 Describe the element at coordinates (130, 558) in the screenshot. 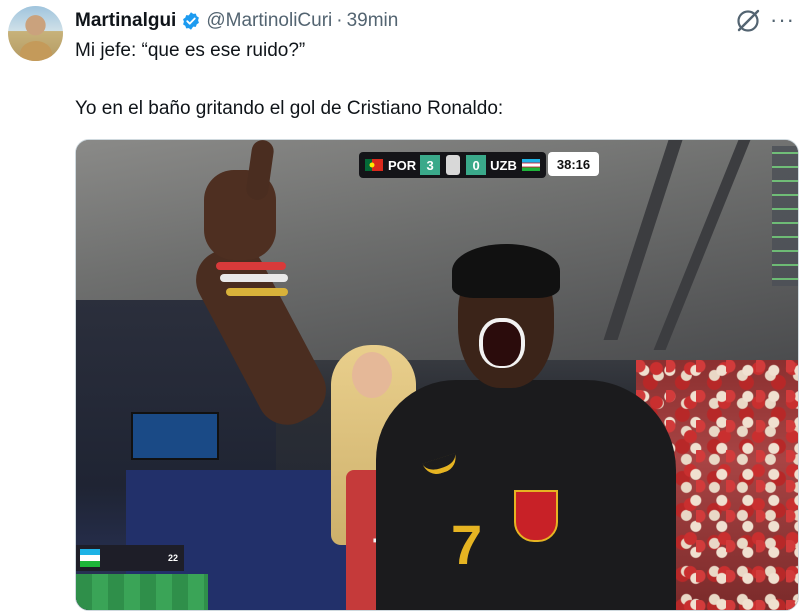

I see `stream-corner-banner: 22` at that location.